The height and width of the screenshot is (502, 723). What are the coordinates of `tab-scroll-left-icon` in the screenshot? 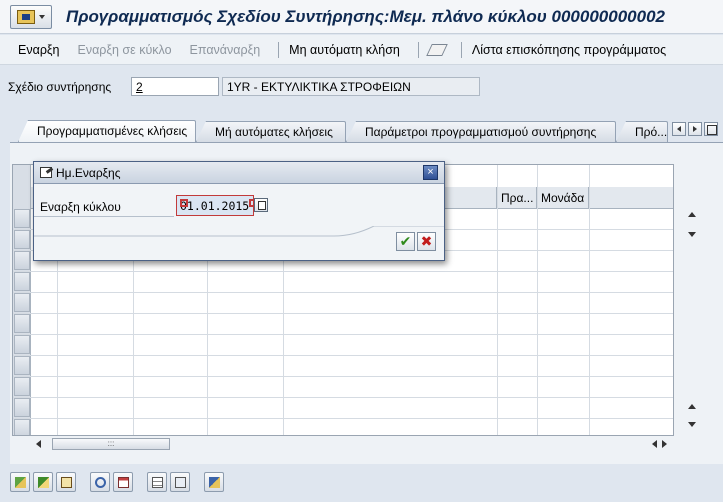 It's located at (679, 129).